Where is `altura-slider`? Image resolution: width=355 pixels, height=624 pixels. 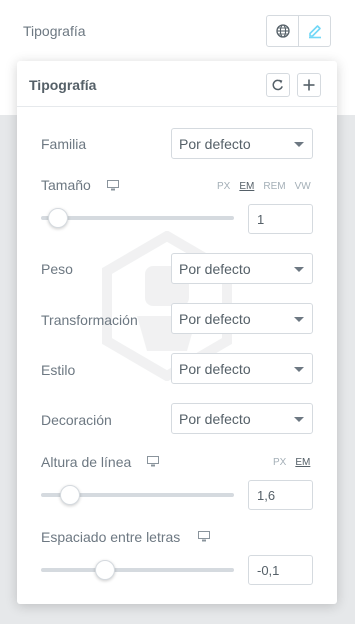 altura-slider is located at coordinates (137, 495).